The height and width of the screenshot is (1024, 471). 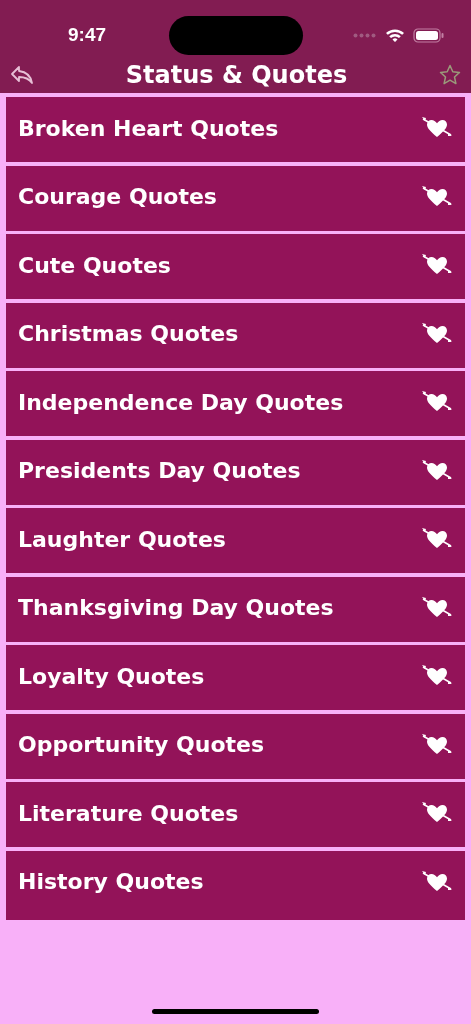 I want to click on star-icon, so click(x=450, y=74).